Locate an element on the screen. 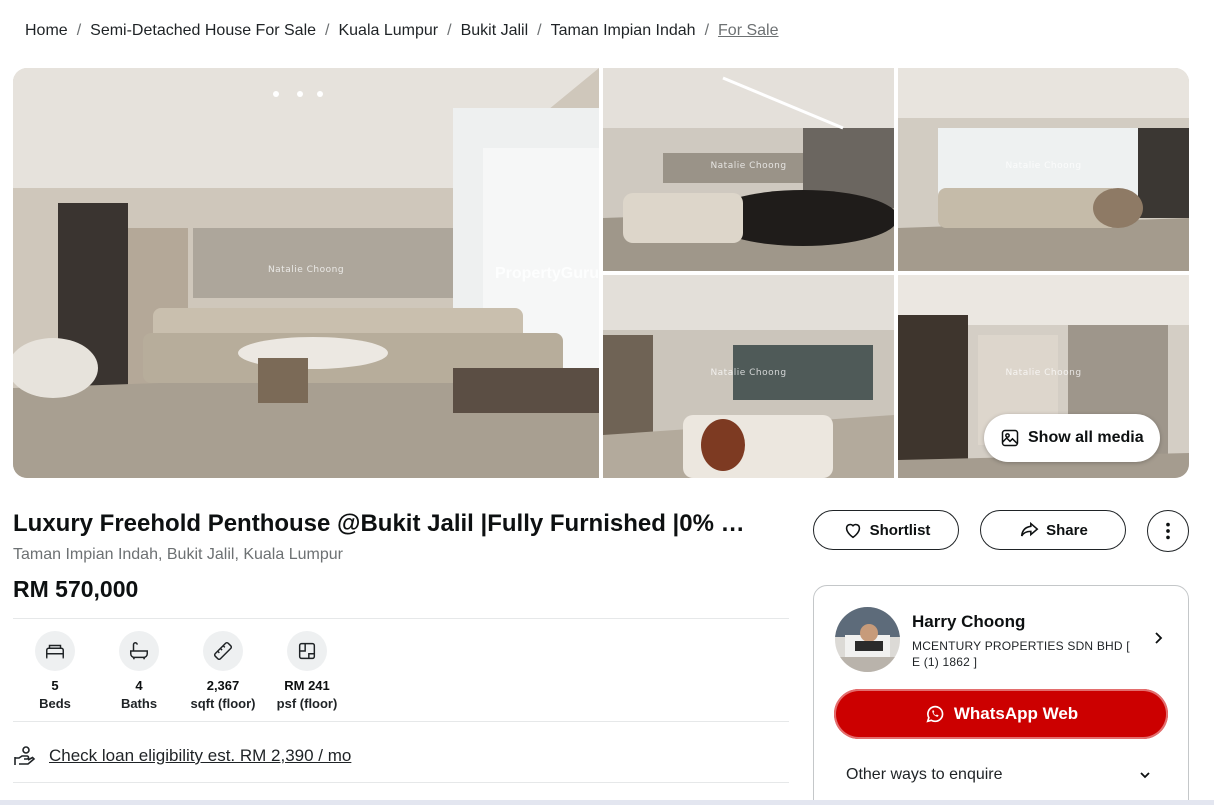  share-icon is located at coordinates (1030, 529).